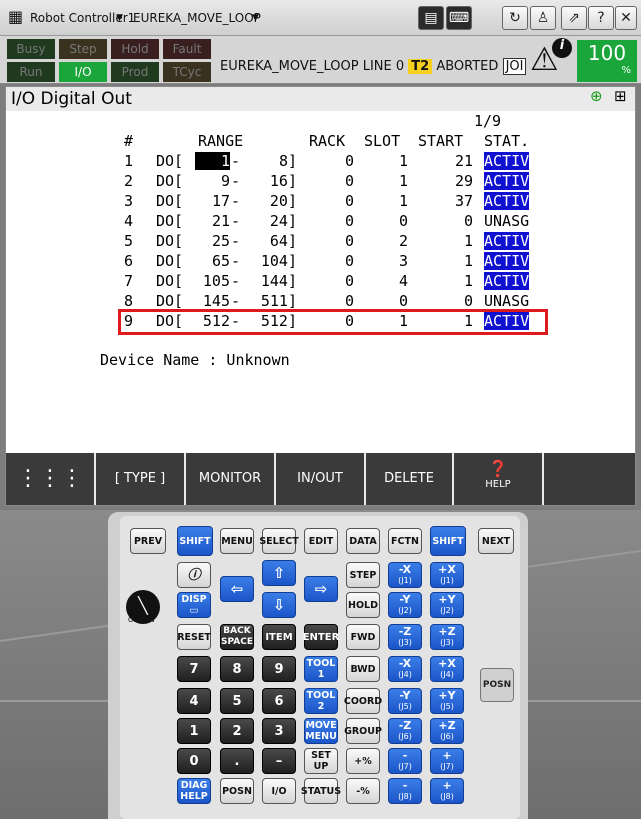 The image size is (641, 819). Describe the element at coordinates (596, 96) in the screenshot. I see `zoom-in-icon: ⊕` at that location.